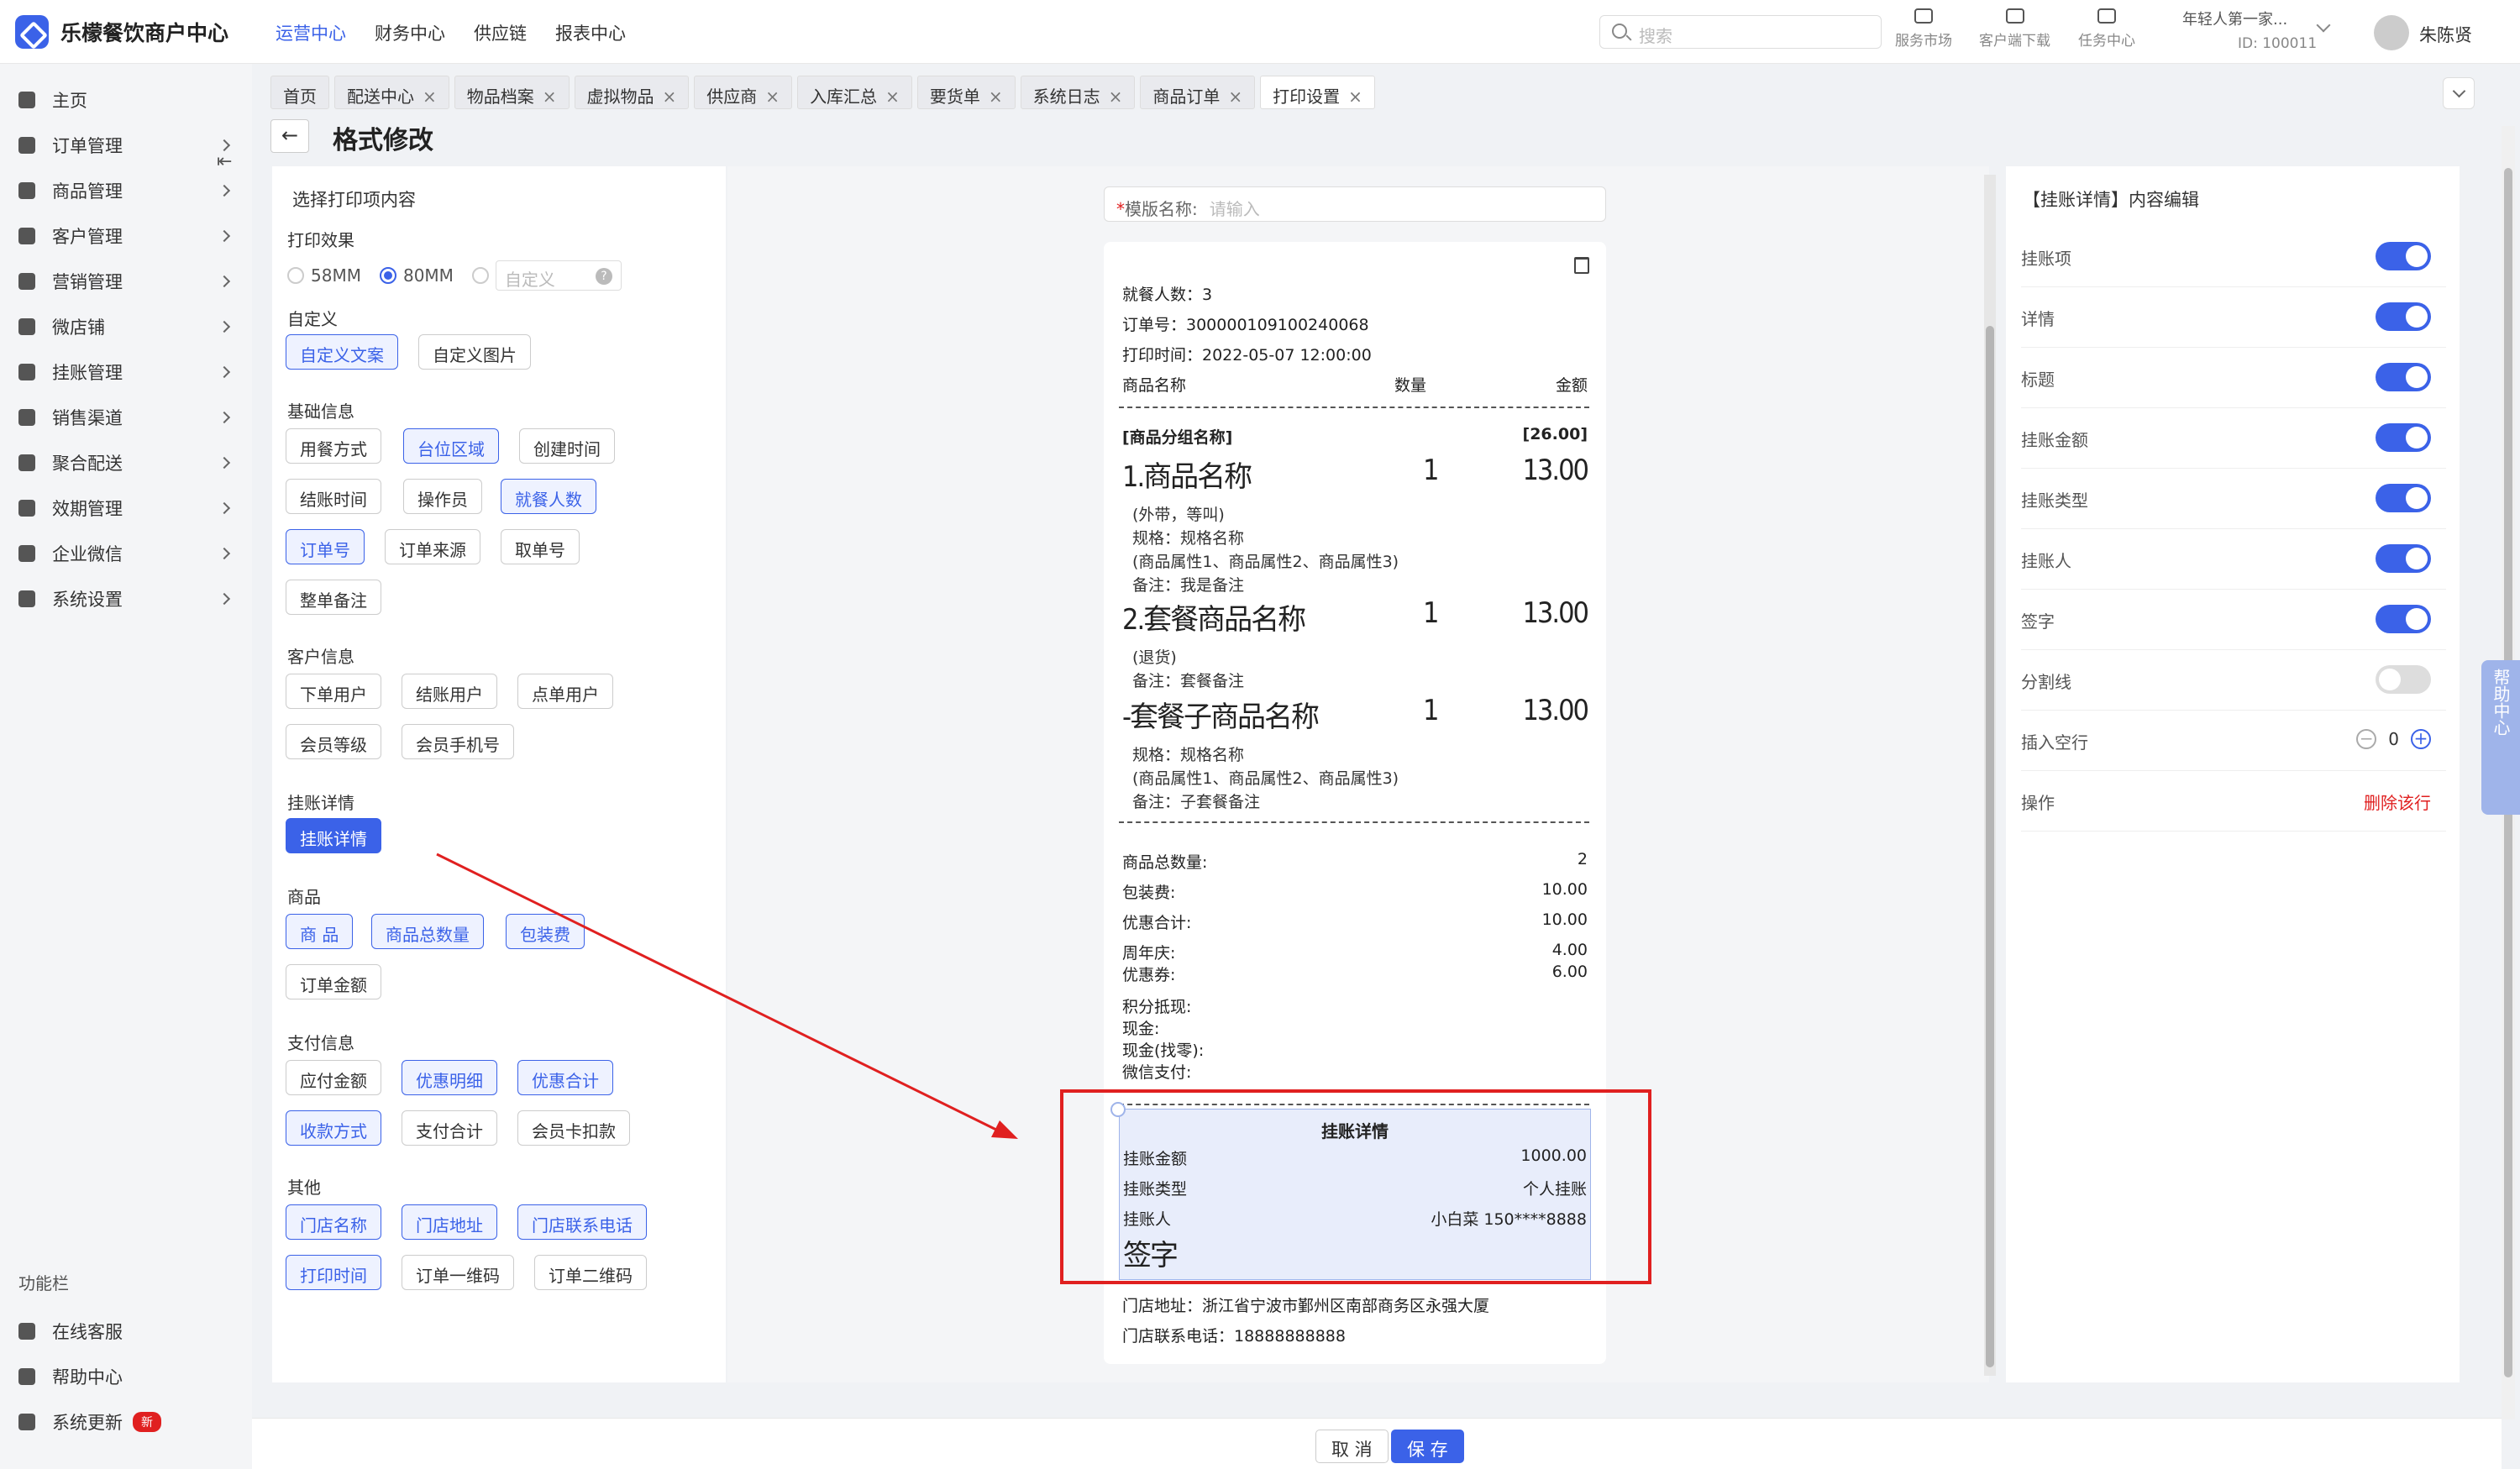  I want to click on tab-product-orders: 商品订单 ×, so click(1198, 92).